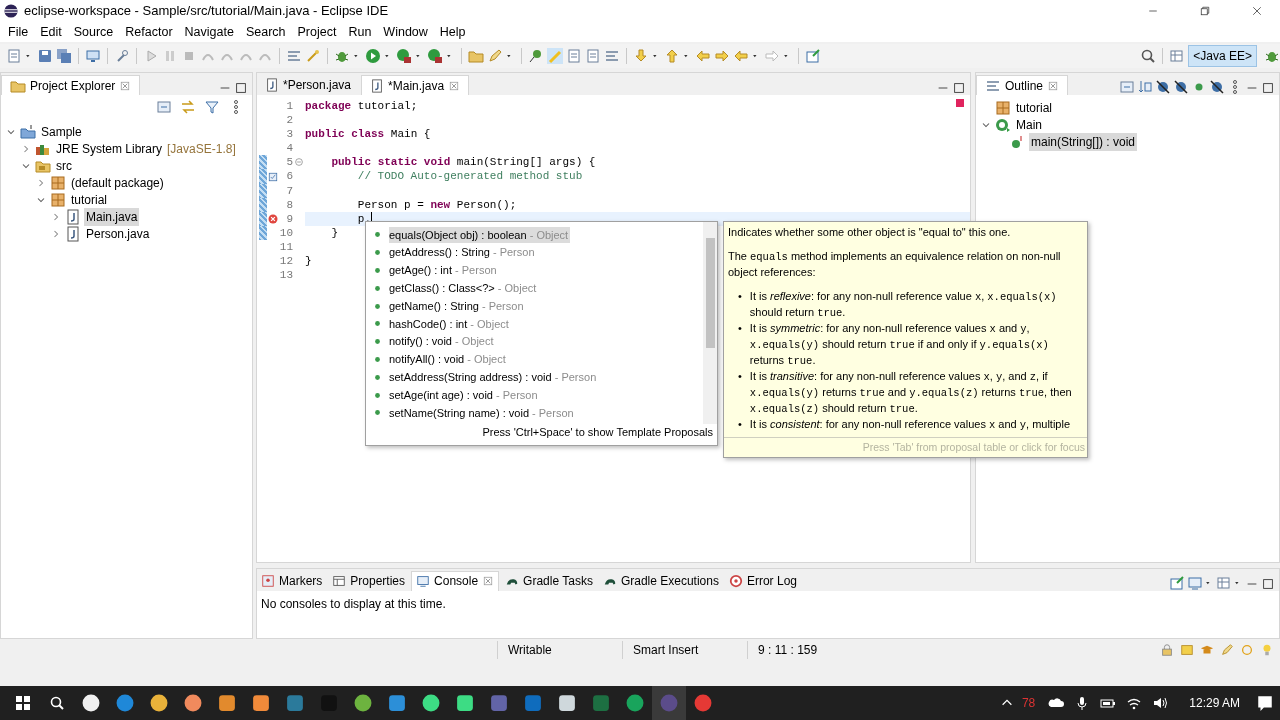 Image resolution: width=1280 pixels, height=720 pixels. Describe the element at coordinates (209, 32) in the screenshot. I see `menu-item: Navigate` at that location.